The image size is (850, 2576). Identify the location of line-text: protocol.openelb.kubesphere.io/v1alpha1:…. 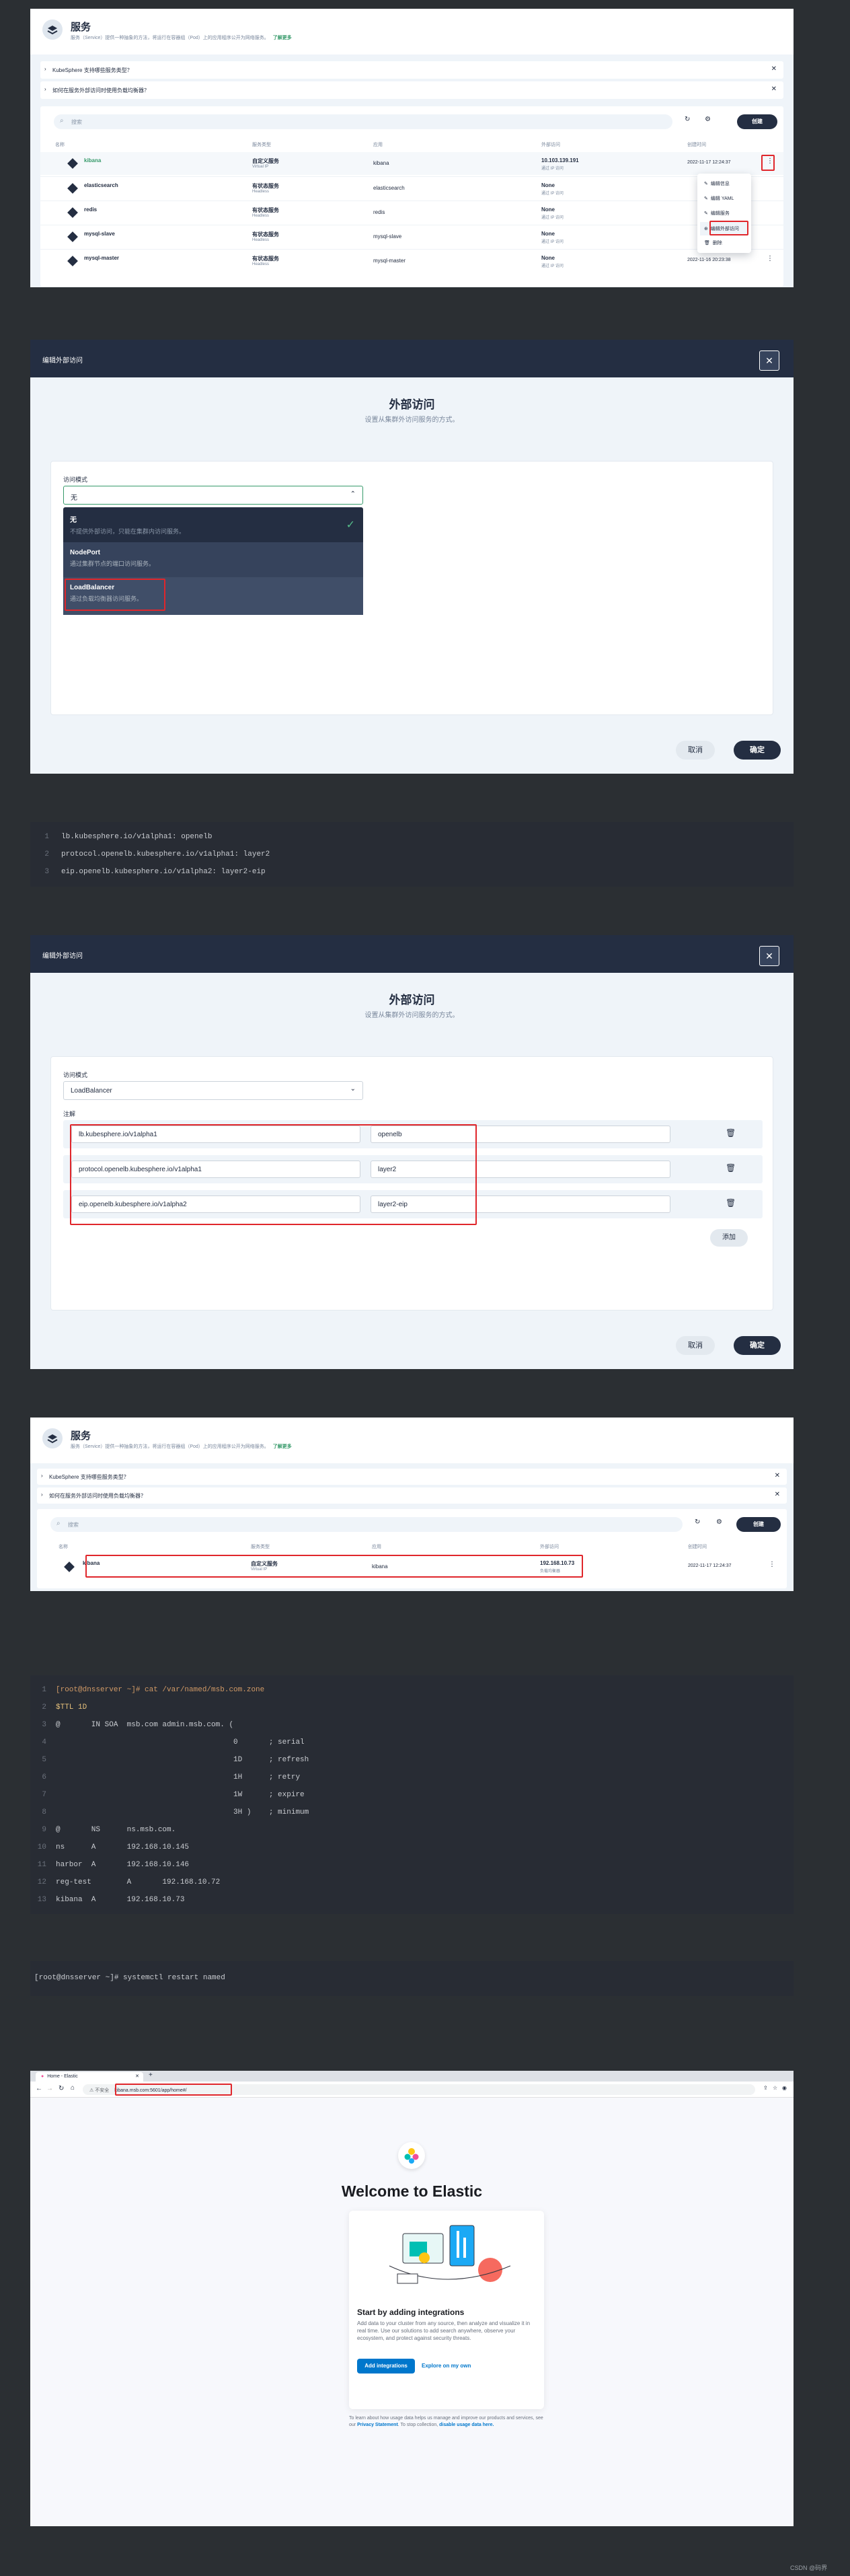
(165, 854).